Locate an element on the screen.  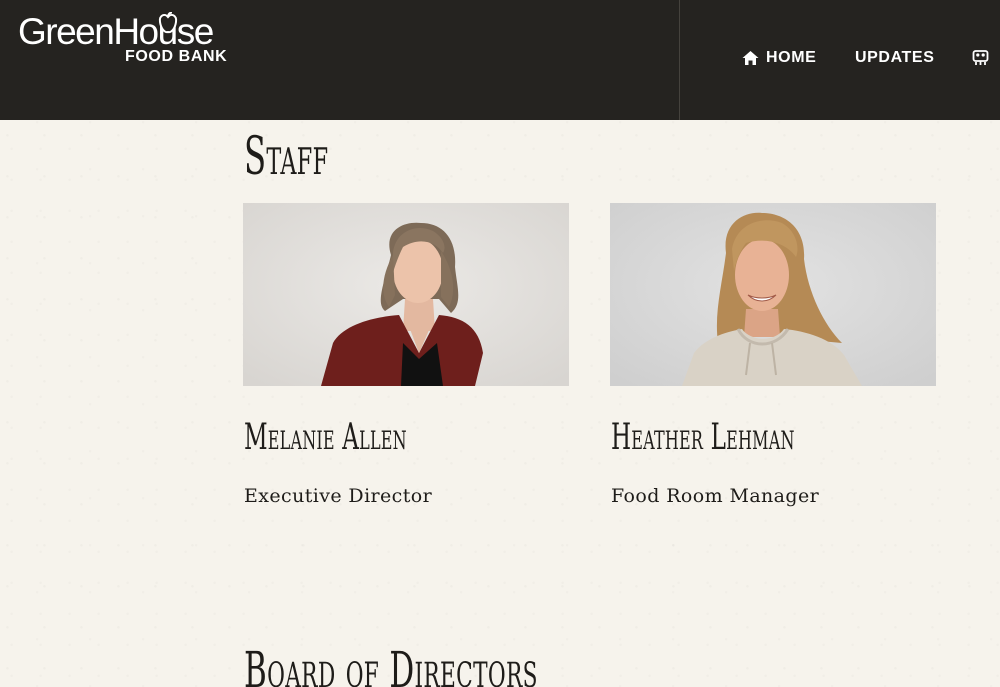
logo-subtitle: FOOD BANK is located at coordinates (176, 56).